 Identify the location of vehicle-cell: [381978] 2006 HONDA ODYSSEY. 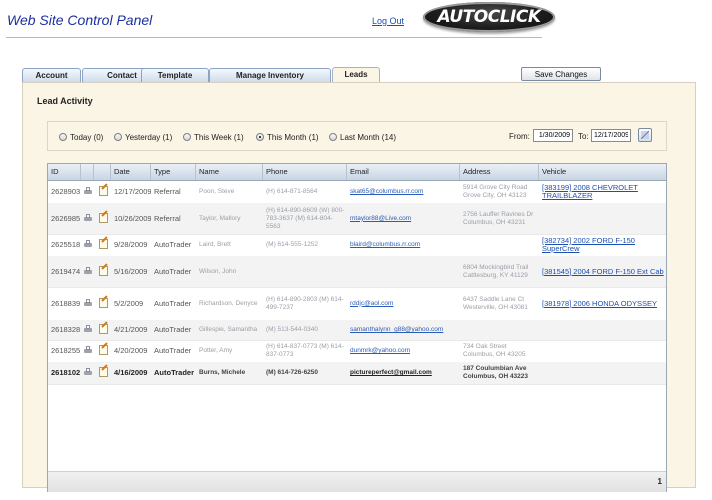
(603, 303).